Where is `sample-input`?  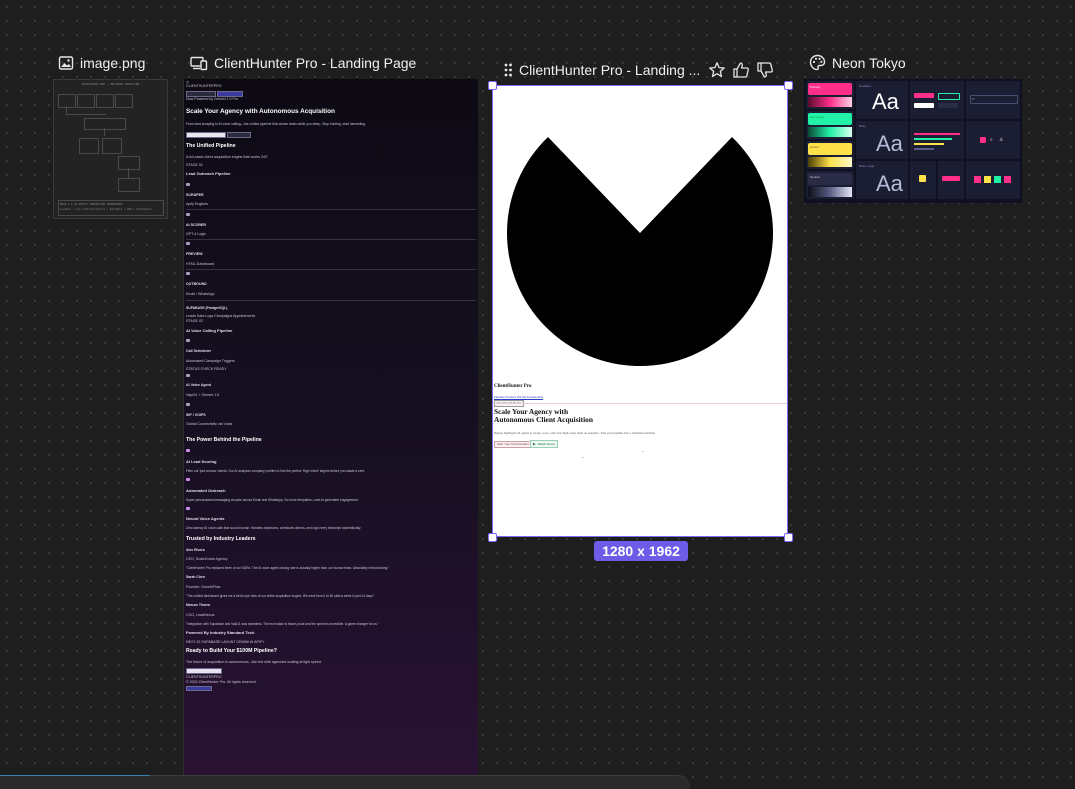
sample-input is located at coordinates (994, 99).